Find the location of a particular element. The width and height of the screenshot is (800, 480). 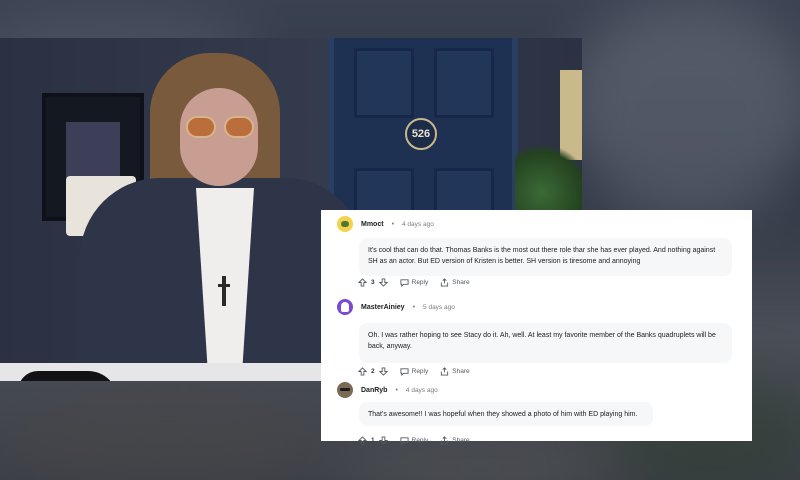

username: DanRyb is located at coordinates (374, 390).